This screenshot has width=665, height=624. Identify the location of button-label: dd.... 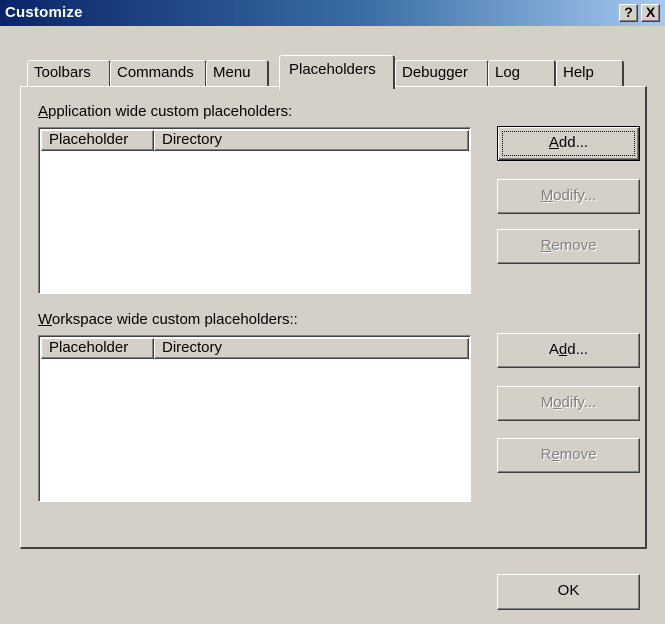
(573, 142).